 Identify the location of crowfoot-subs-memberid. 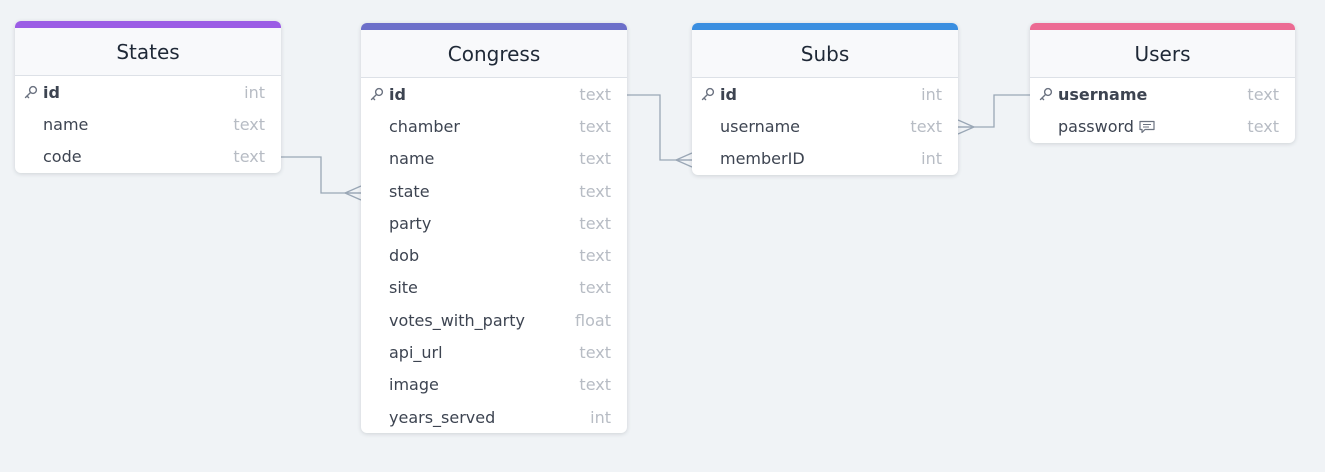
(683, 160).